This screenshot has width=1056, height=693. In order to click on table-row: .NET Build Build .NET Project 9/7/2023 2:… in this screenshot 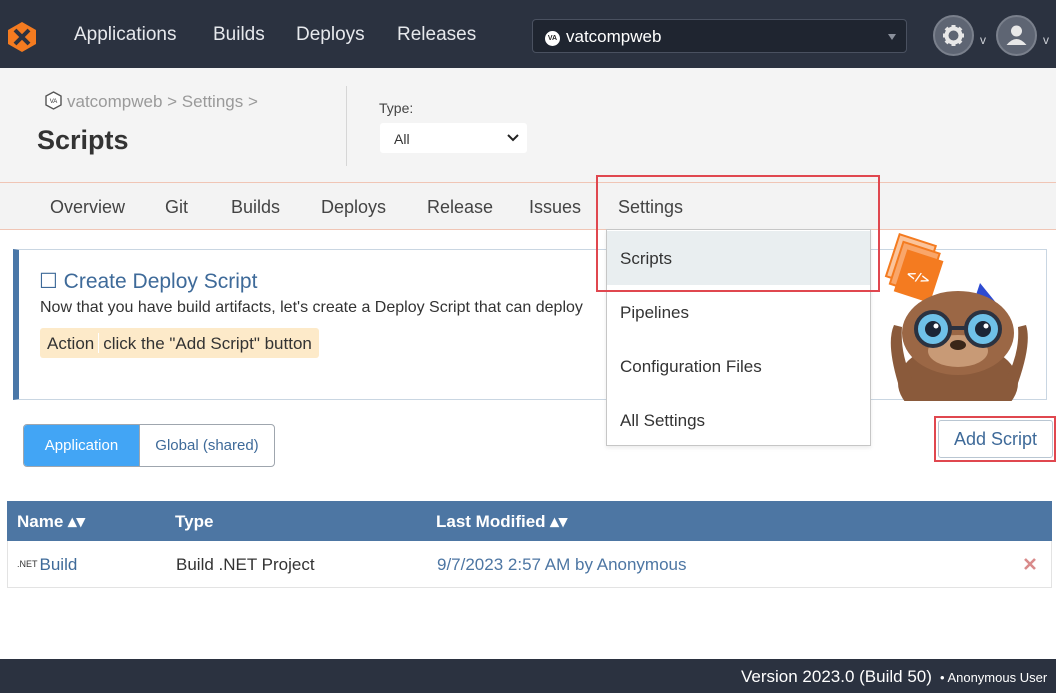, I will do `click(529, 564)`.